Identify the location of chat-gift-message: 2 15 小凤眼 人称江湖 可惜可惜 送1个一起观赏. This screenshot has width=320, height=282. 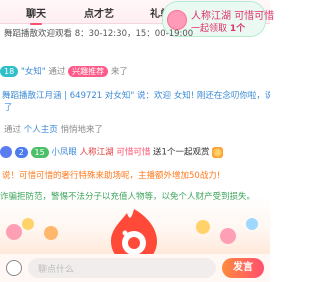
(112, 152).